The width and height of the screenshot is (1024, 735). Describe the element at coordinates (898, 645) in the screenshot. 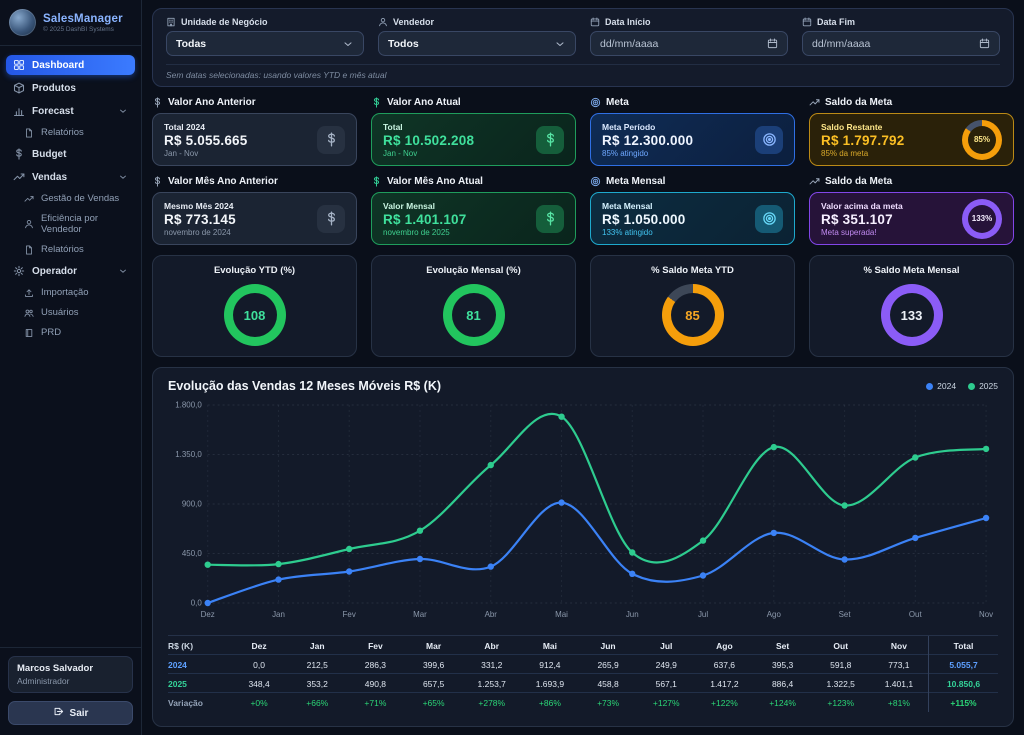

I see `table-column-header: Nov` at that location.